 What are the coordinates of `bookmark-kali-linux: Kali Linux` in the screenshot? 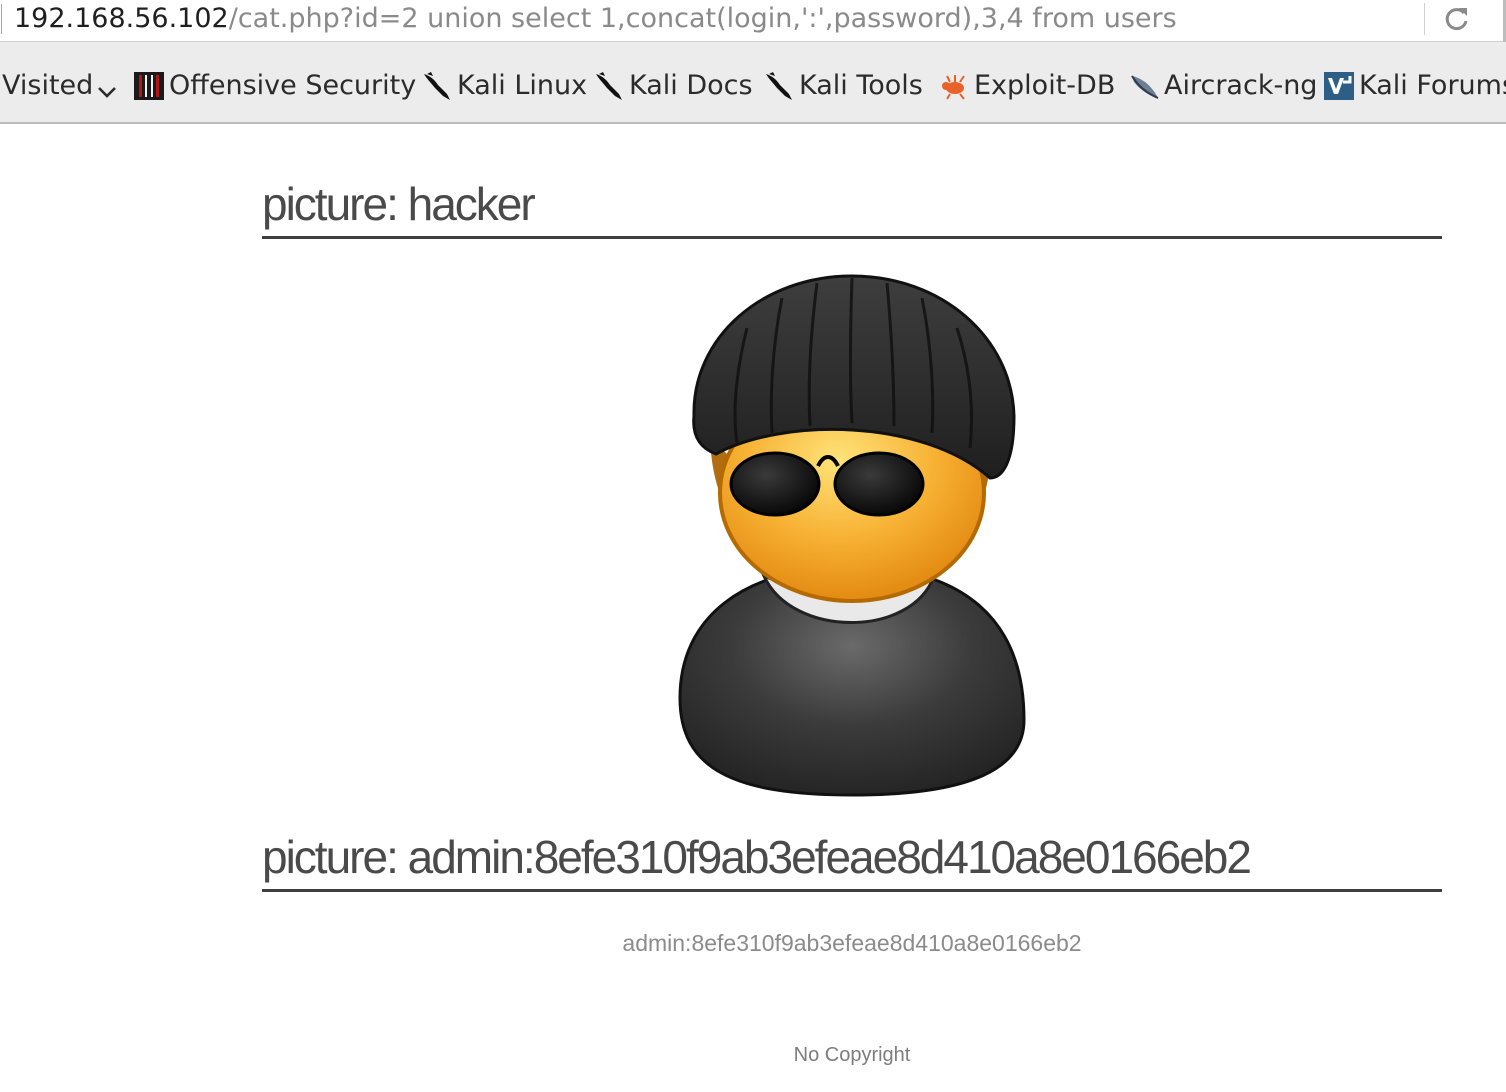 It's located at (504, 86).